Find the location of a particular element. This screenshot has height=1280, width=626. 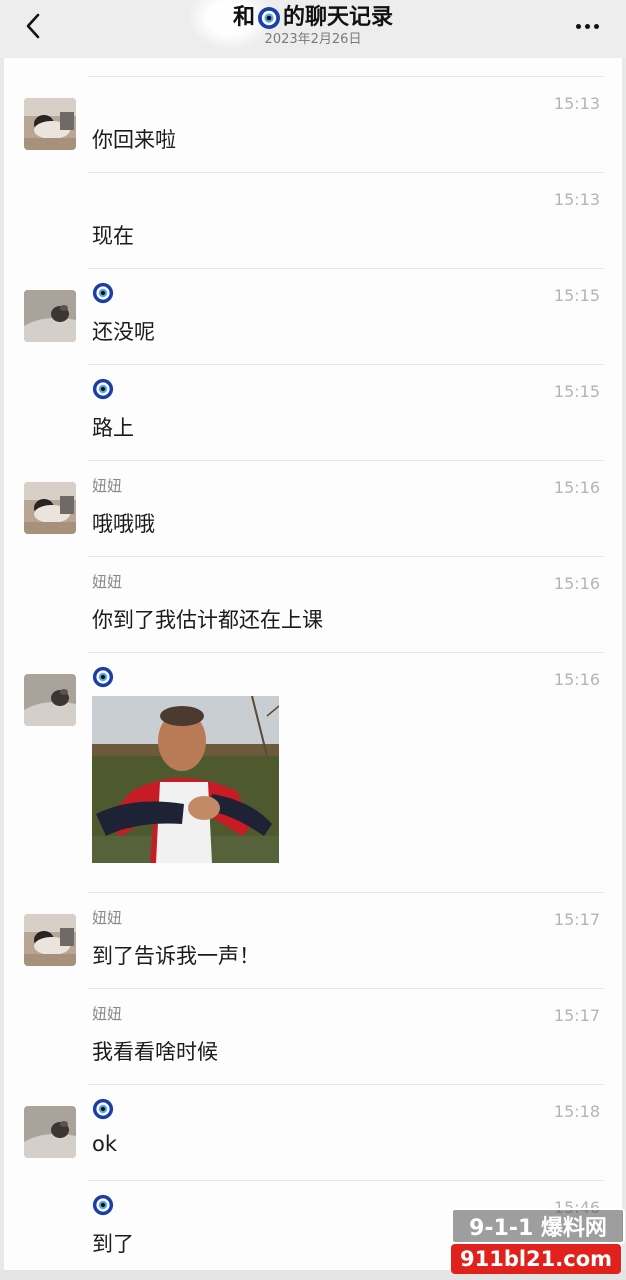

watermark-top: 9-1-1 爆料网 is located at coordinates (538, 1226).